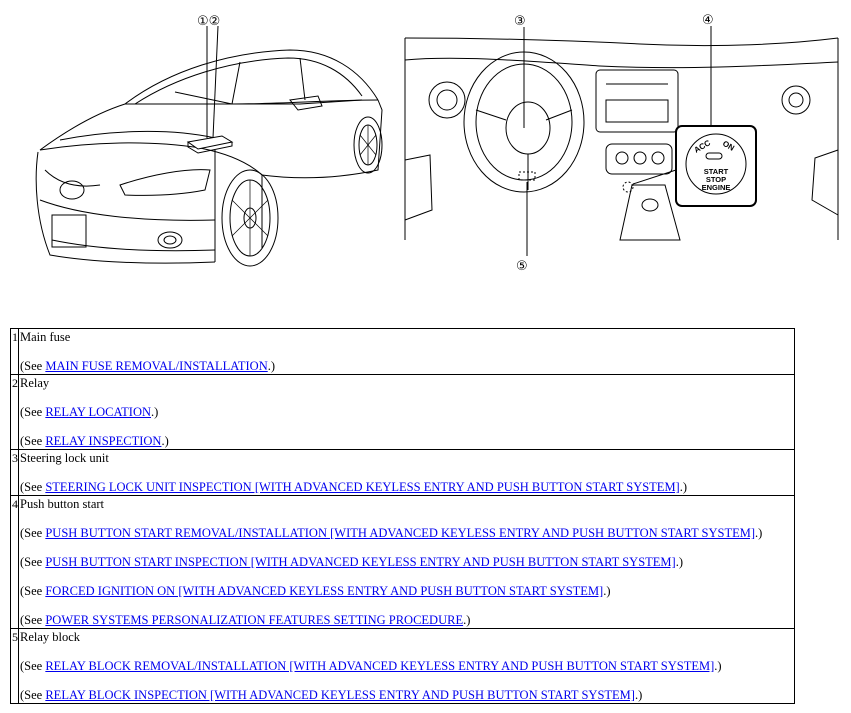  What do you see at coordinates (407, 366) in the screenshot?
I see `reference-line: (See MAIN FUSE REMOVAL/INSTALLATION.)` at bounding box center [407, 366].